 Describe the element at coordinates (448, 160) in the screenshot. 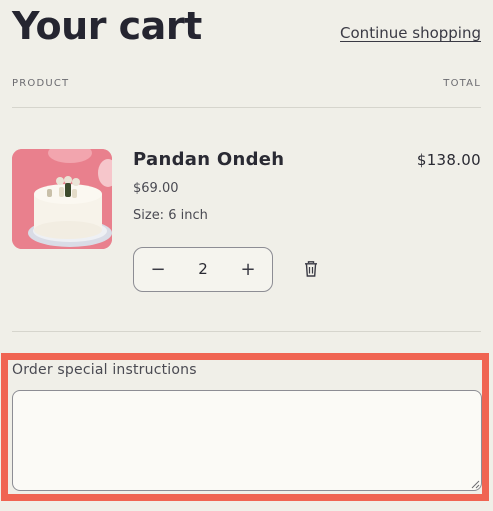

I see `line-total-price: $138.00` at that location.